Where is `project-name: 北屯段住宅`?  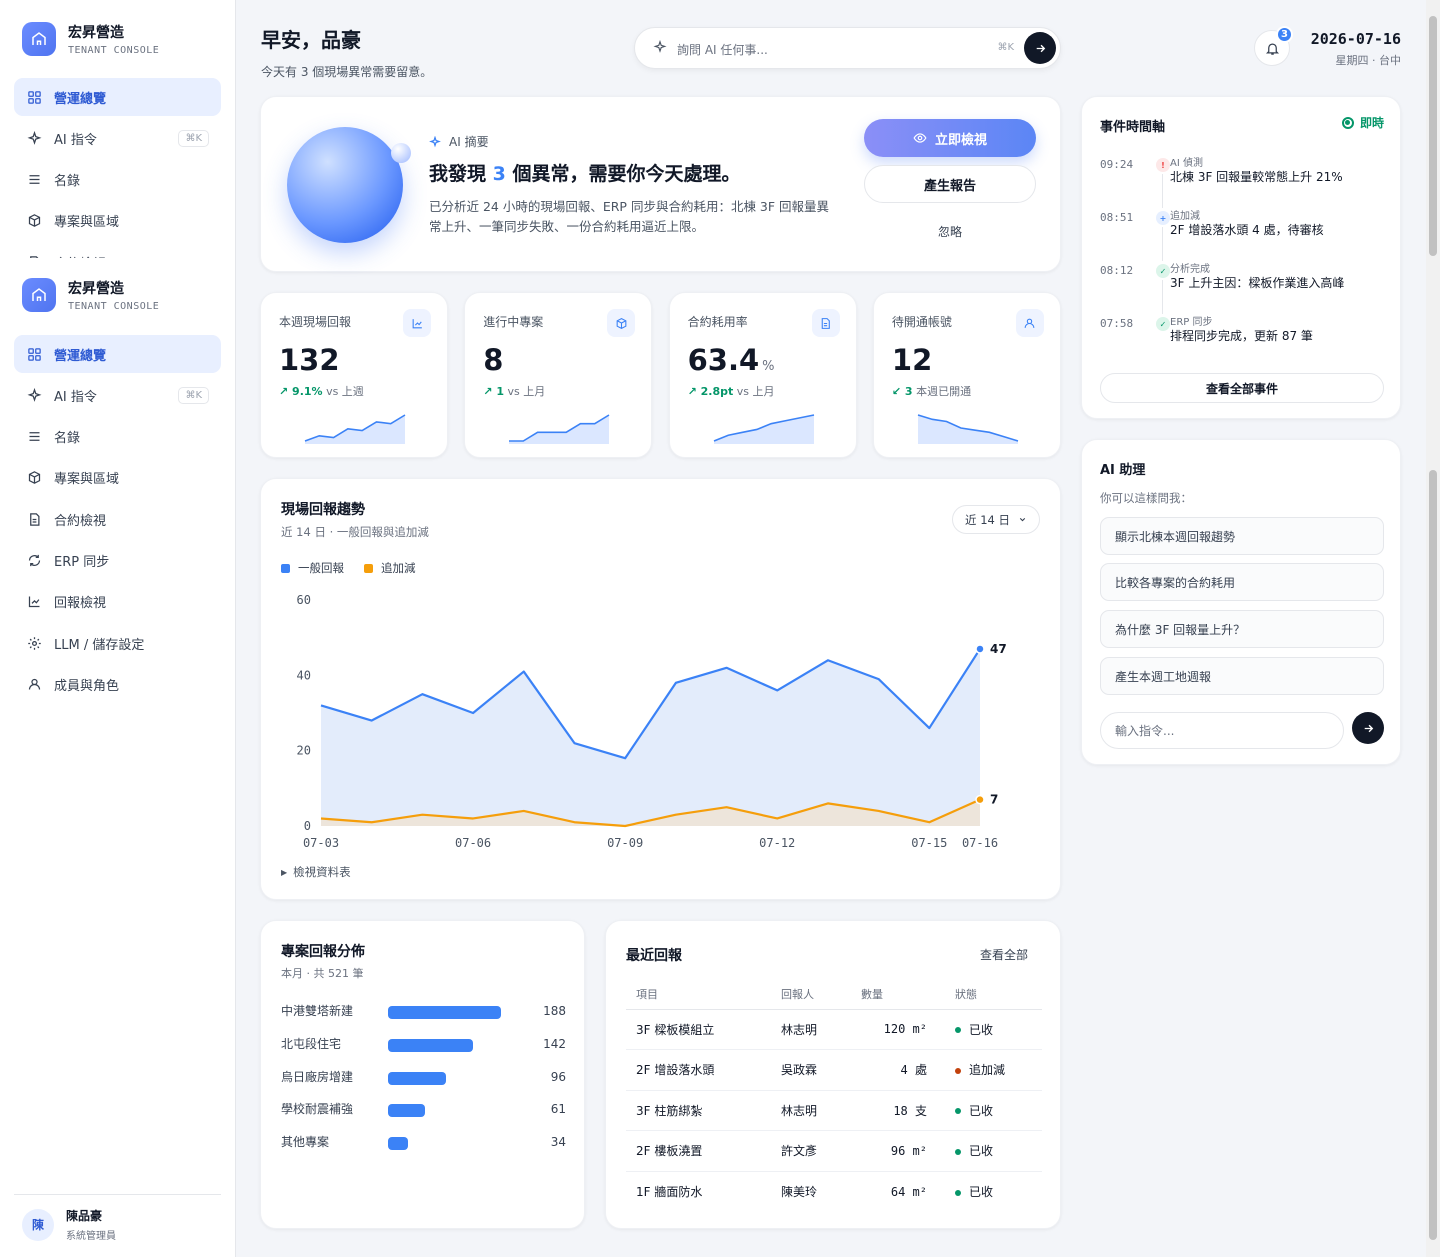 project-name: 北屯段住宅 is located at coordinates (311, 1043).